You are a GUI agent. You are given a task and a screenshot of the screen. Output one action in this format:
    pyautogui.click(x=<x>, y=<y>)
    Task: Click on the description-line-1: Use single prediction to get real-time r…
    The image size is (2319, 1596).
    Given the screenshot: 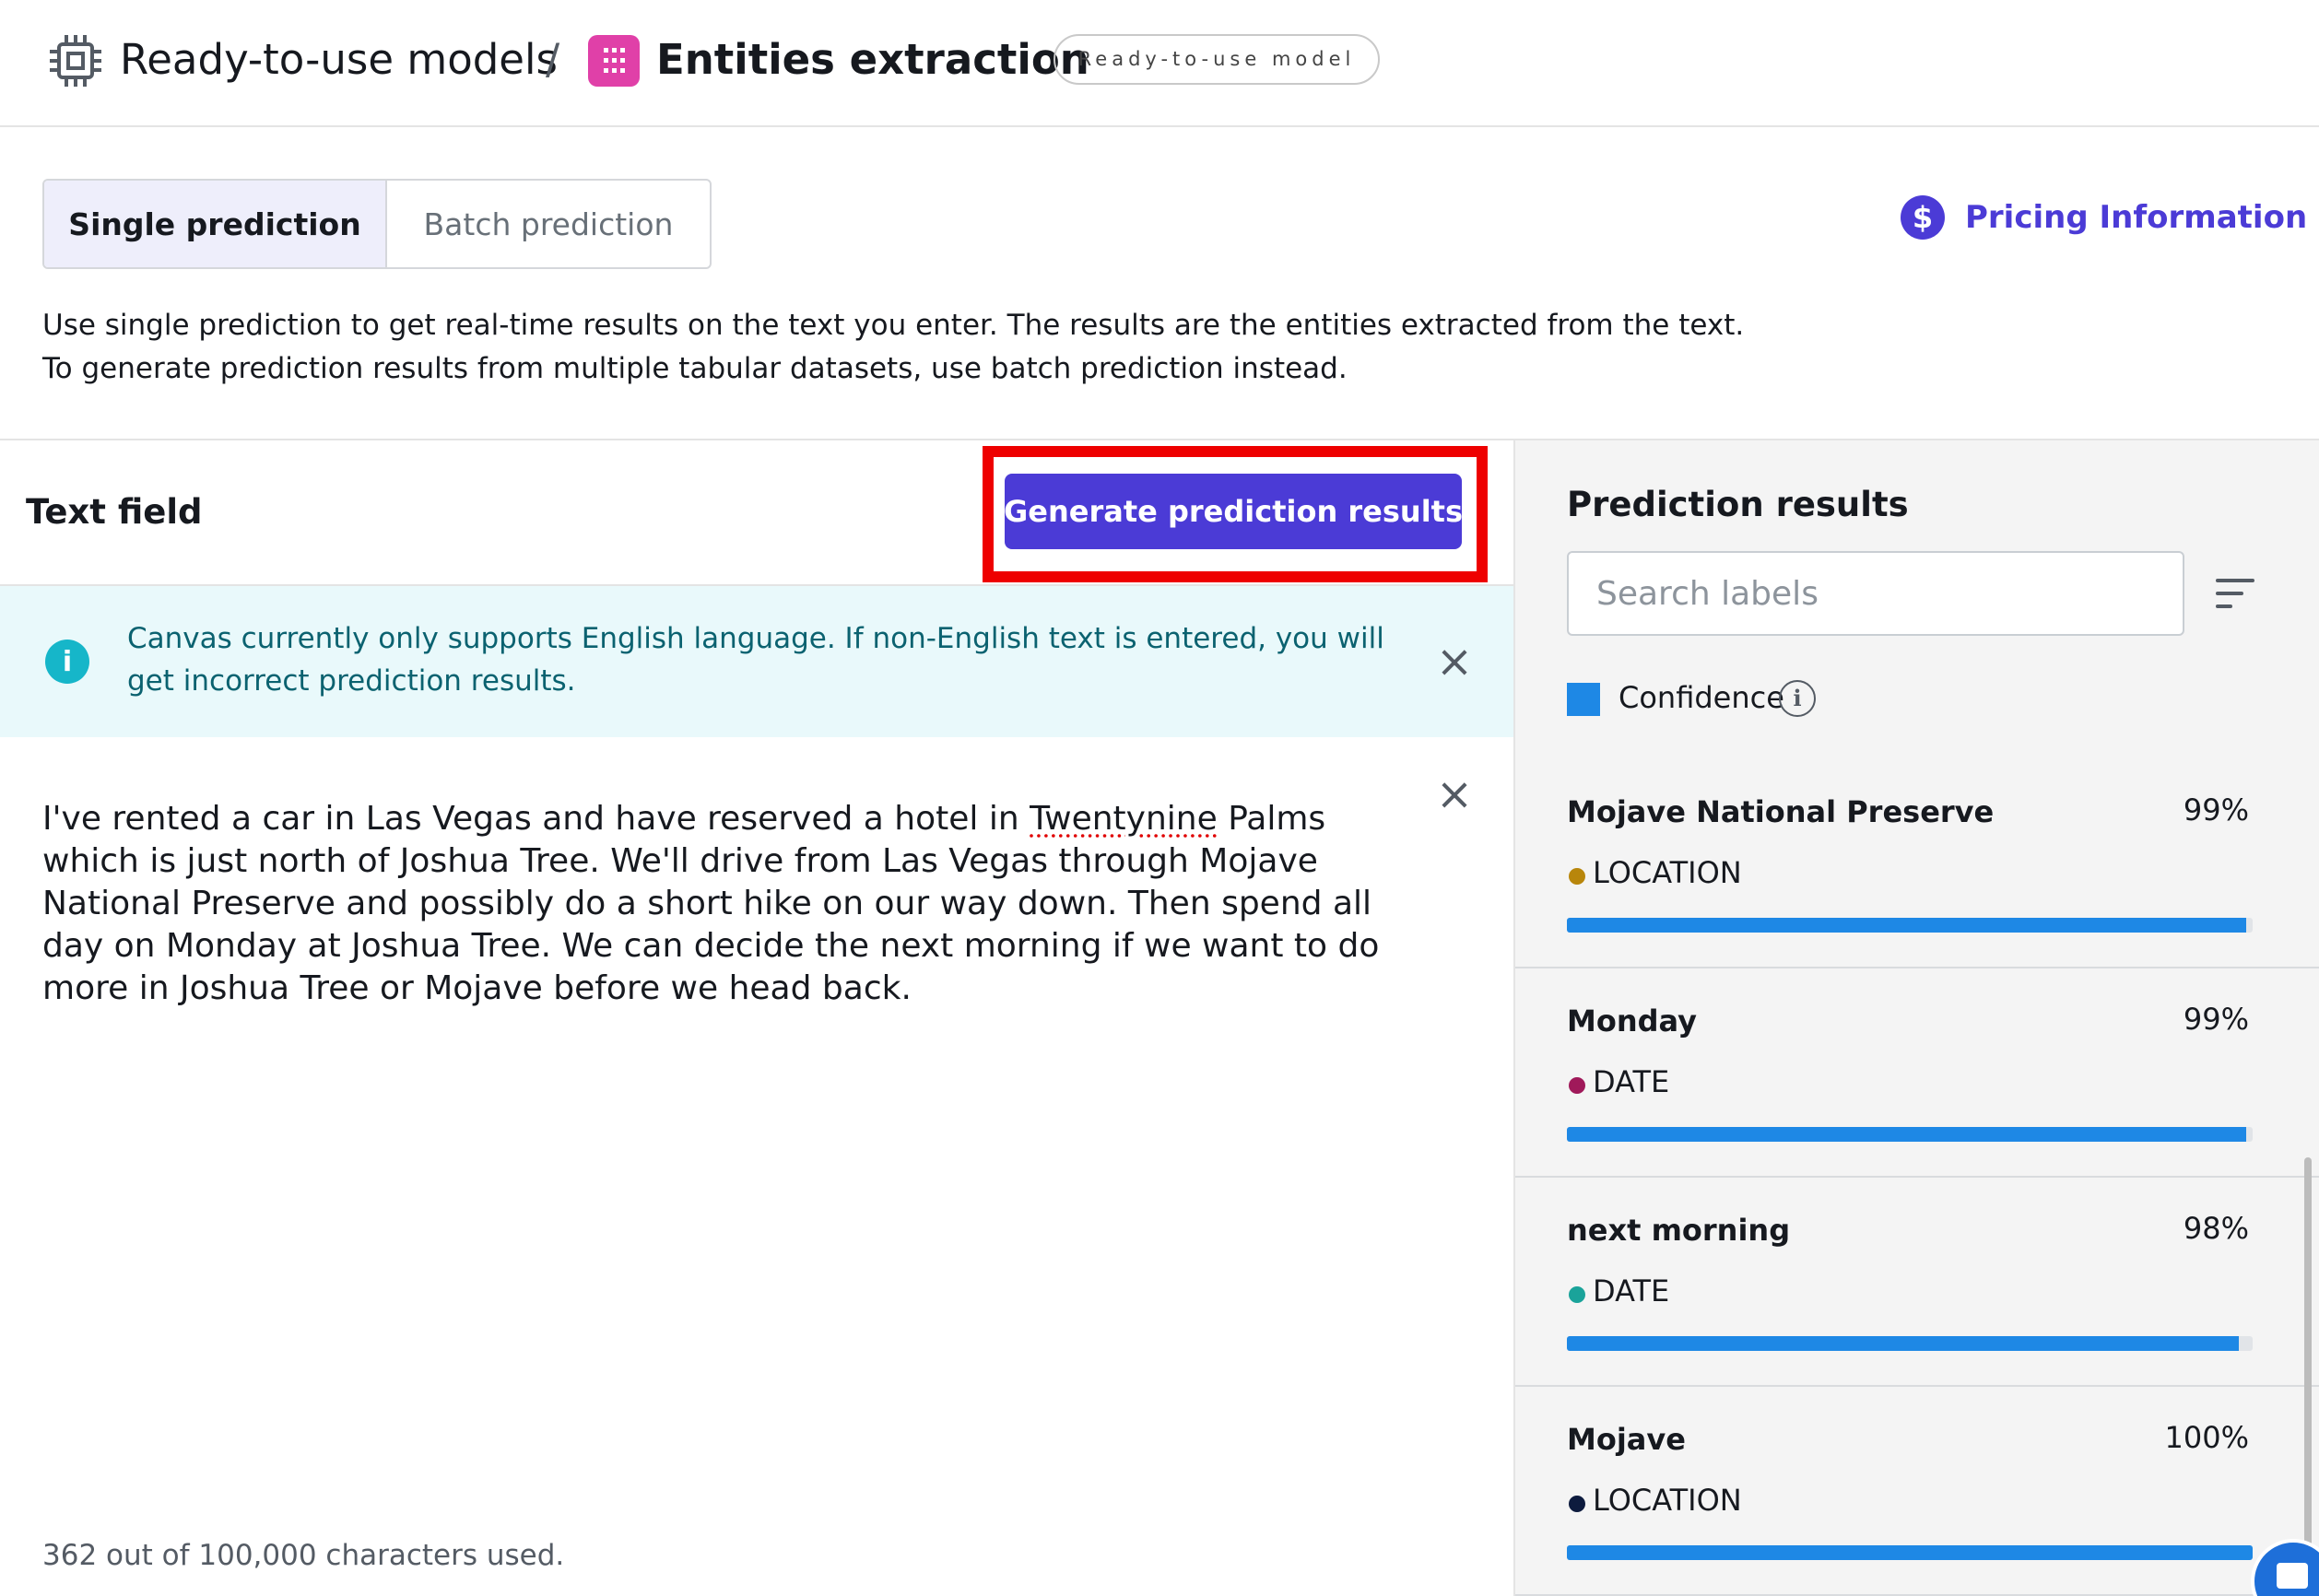 What is the action you would take?
    pyautogui.click(x=893, y=325)
    